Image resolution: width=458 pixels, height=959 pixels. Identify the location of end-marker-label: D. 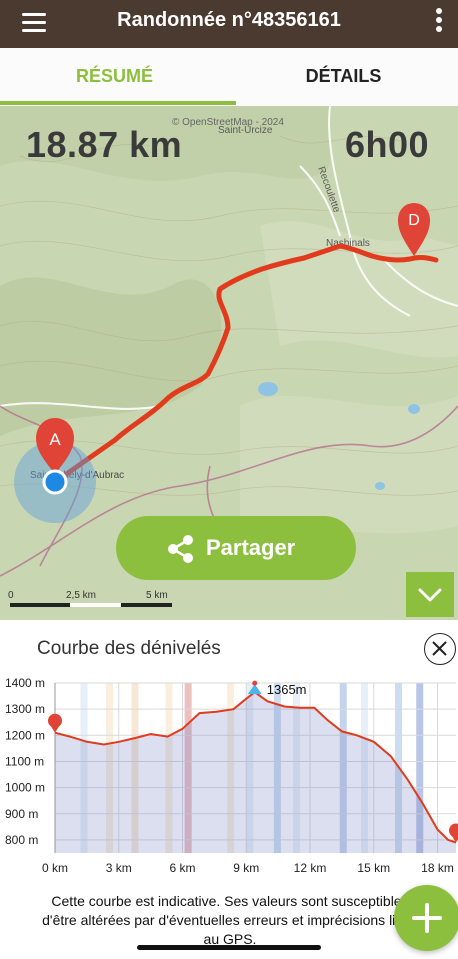
(414, 220).